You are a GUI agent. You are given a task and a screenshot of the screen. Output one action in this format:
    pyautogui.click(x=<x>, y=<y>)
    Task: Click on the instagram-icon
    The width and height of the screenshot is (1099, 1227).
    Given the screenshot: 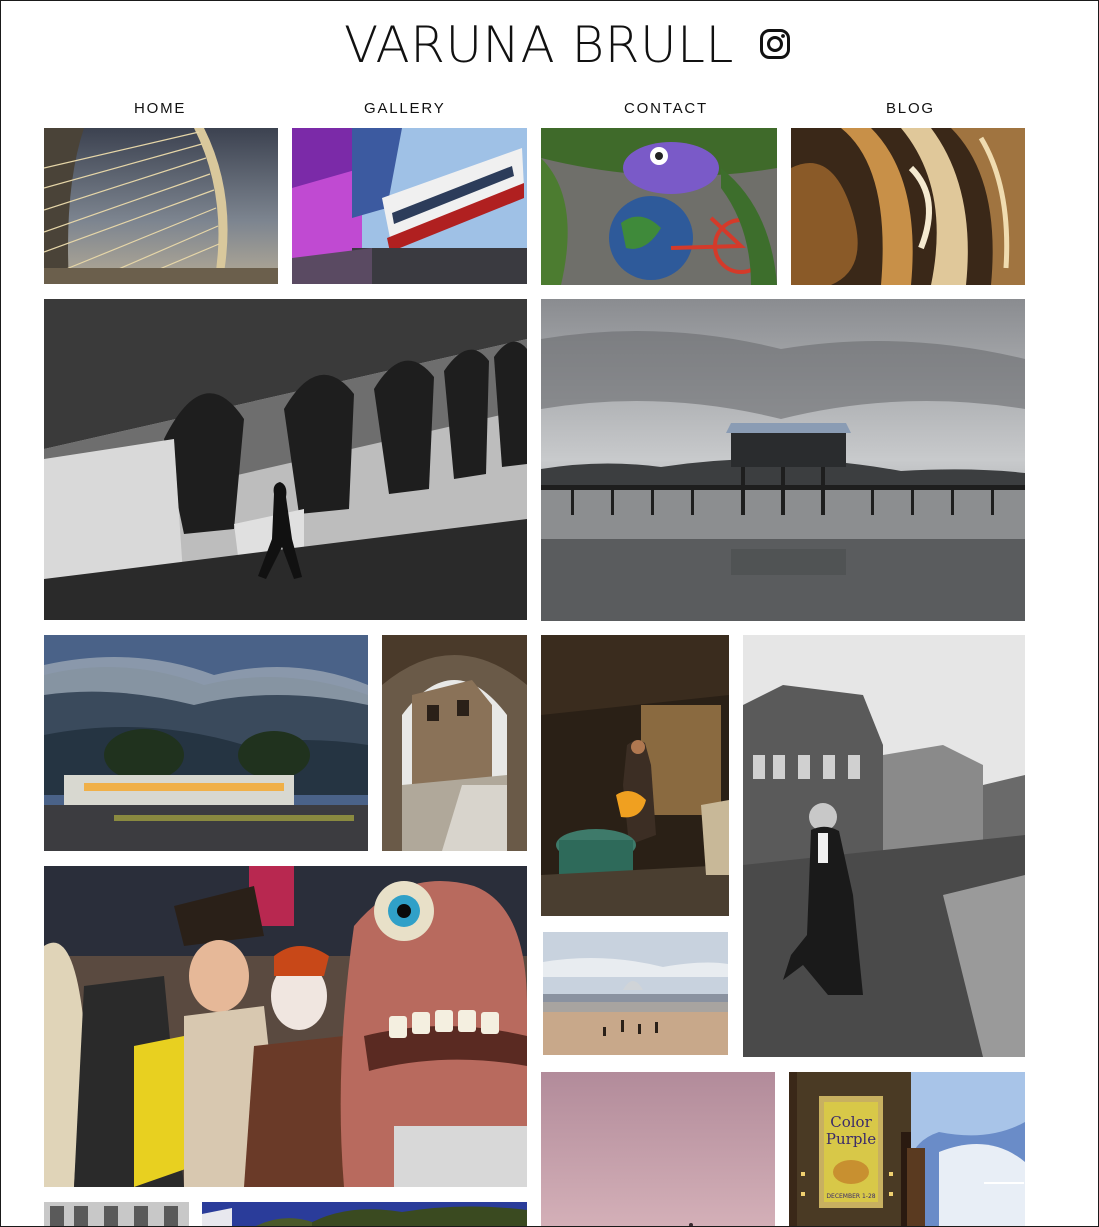 What is the action you would take?
    pyautogui.click(x=775, y=44)
    